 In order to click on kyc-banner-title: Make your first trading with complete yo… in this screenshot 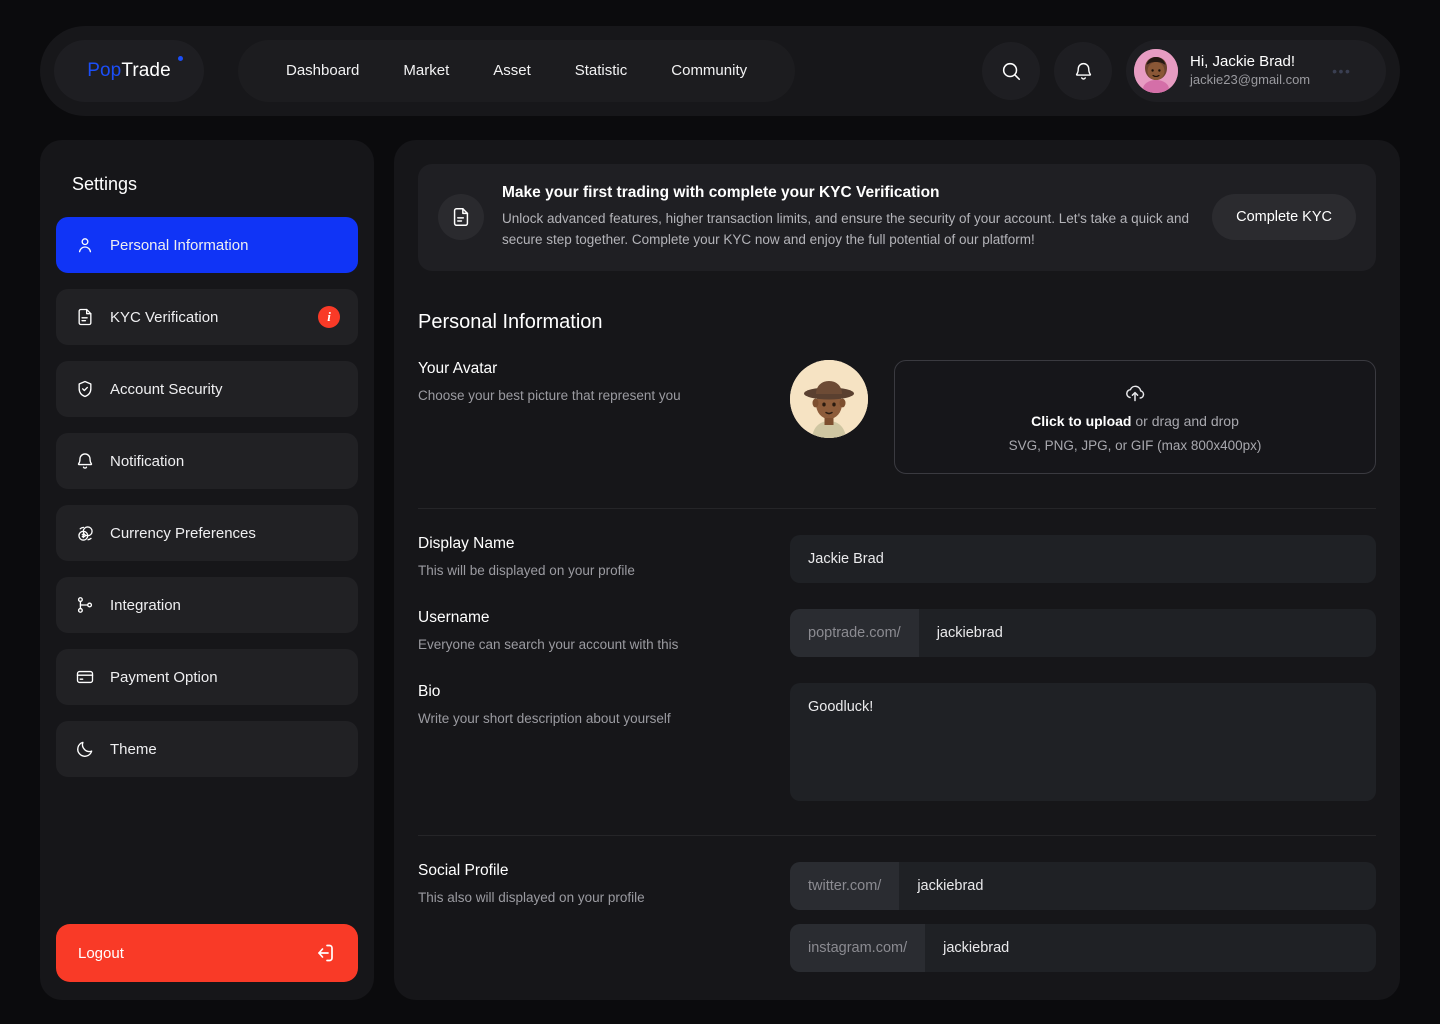, I will do `click(721, 192)`.